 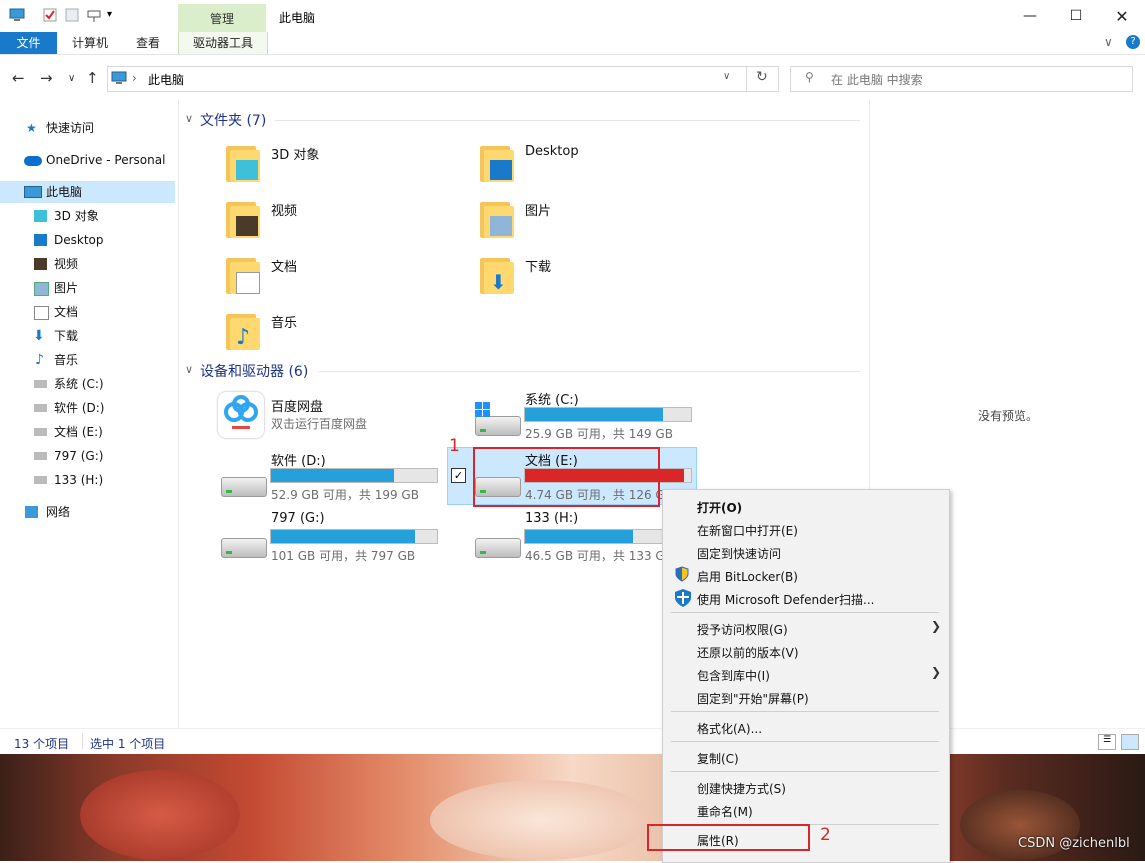 What do you see at coordinates (733, 675) in the screenshot?
I see `menu-item-include-library: 包含到库中(I)` at bounding box center [733, 675].